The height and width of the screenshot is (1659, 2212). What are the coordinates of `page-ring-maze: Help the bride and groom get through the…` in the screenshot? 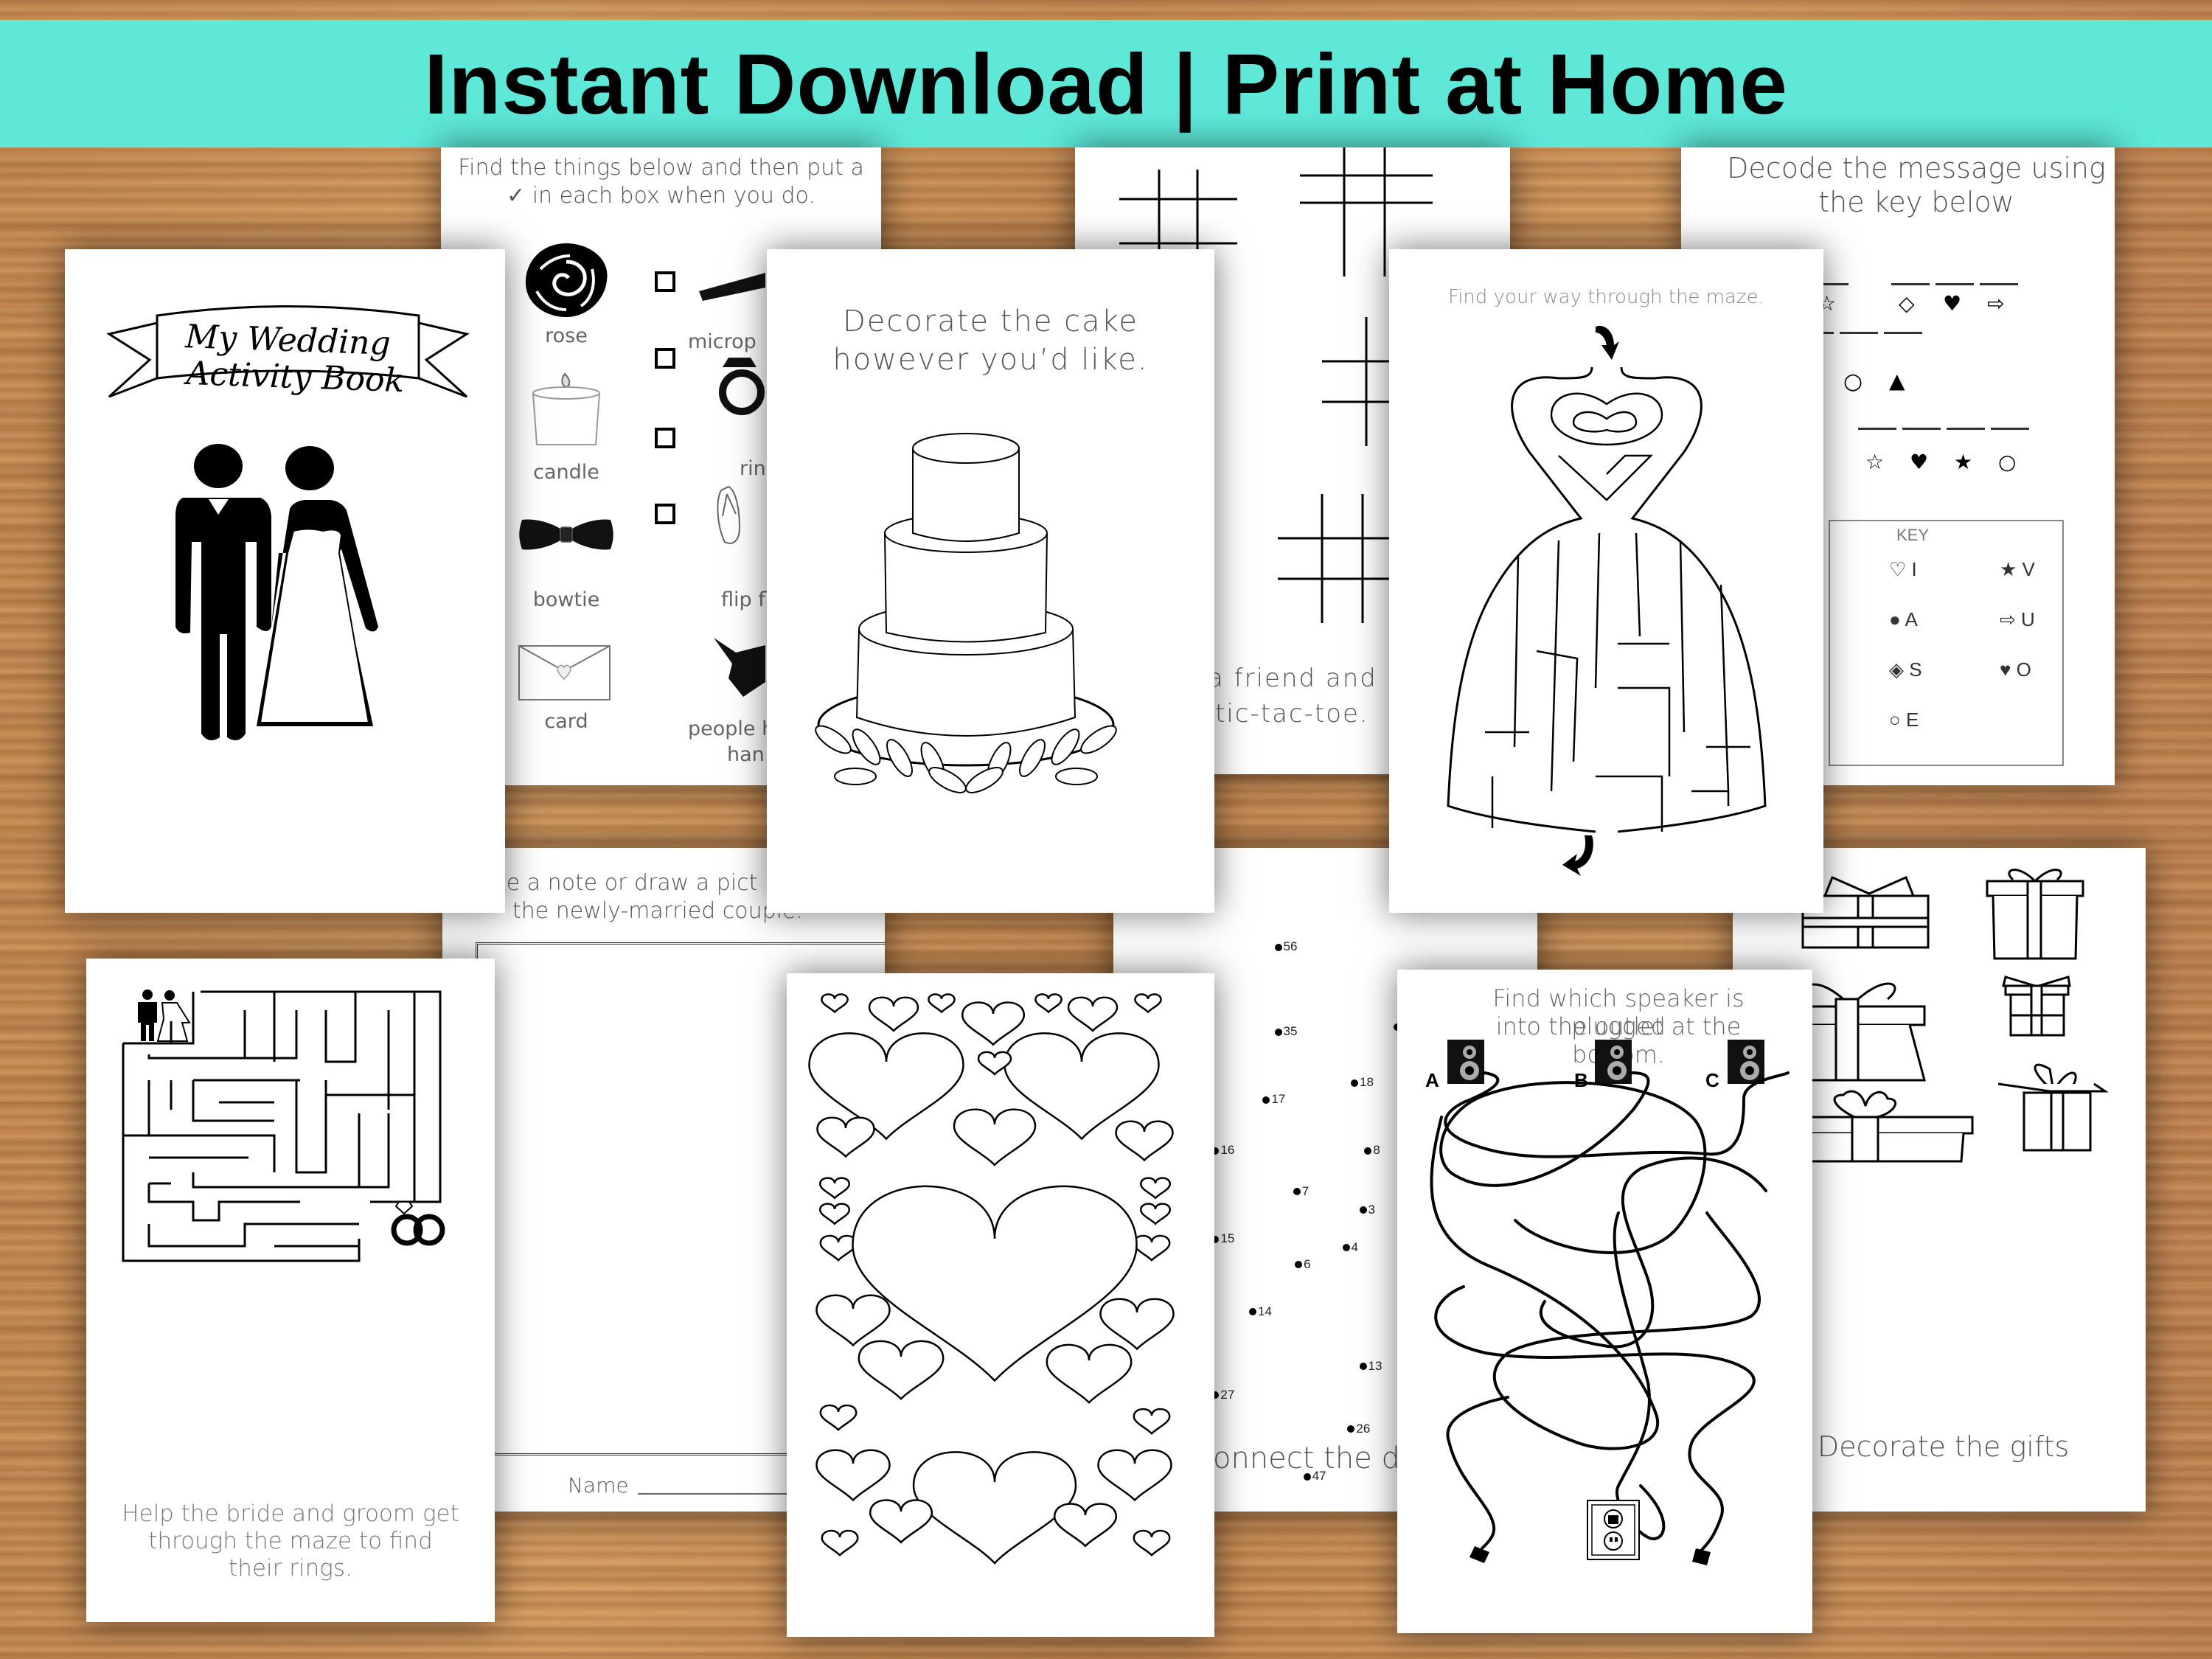 It's located at (290, 1290).